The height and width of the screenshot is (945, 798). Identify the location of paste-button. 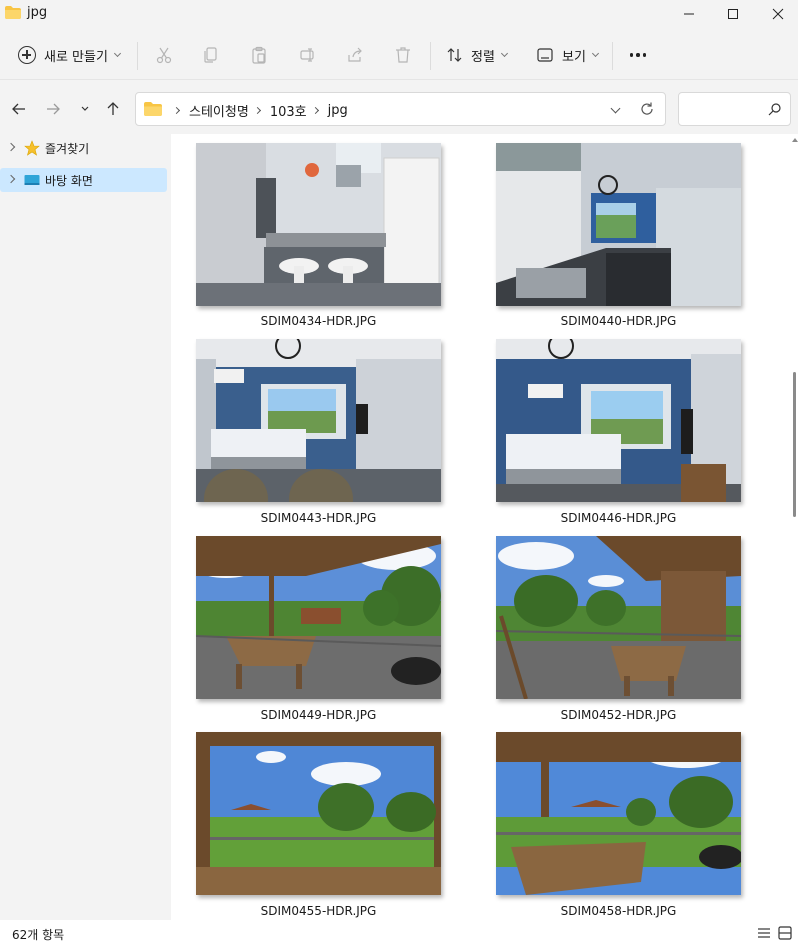
(259, 55).